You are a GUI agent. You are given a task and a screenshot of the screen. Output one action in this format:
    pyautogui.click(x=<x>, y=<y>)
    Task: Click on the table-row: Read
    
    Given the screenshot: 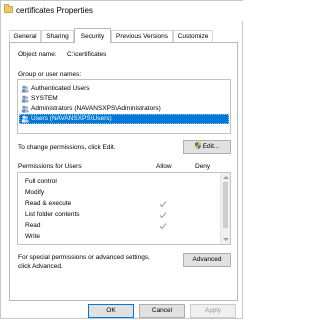 What is the action you would take?
    pyautogui.click(x=117, y=226)
    